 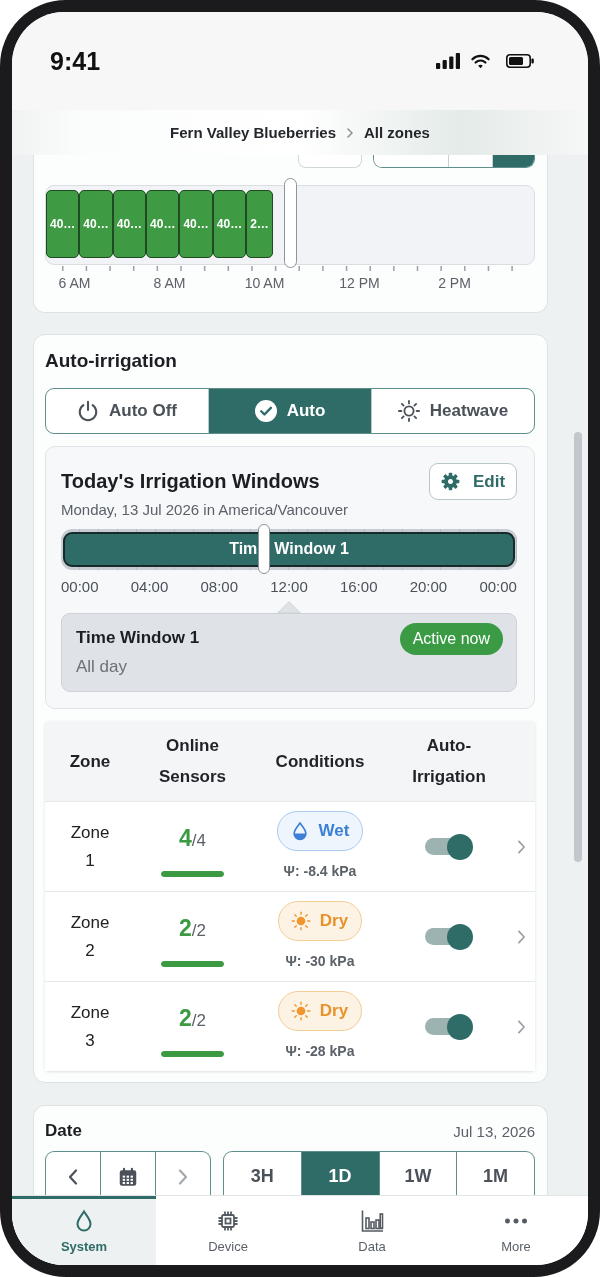 What do you see at coordinates (334, 831) in the screenshot?
I see `condition-label: Wet` at bounding box center [334, 831].